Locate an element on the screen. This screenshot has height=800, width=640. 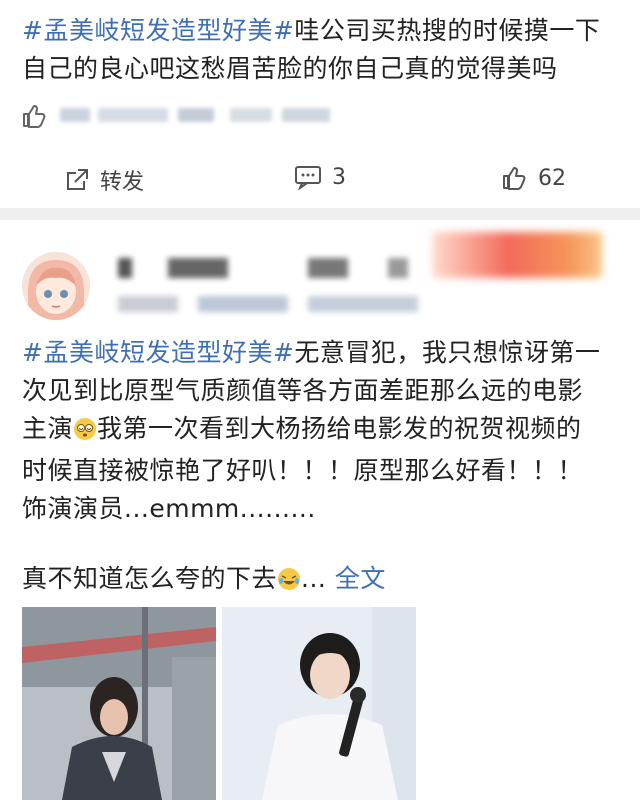
action-bar: 转发 3 62 is located at coordinates (320, 180).